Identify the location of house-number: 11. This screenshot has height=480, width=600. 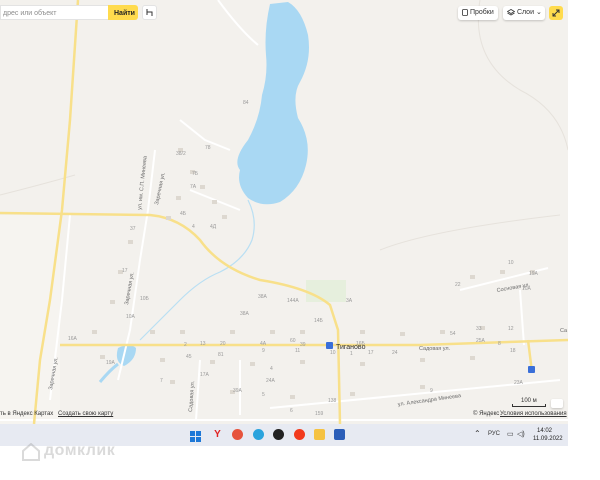
(297, 351).